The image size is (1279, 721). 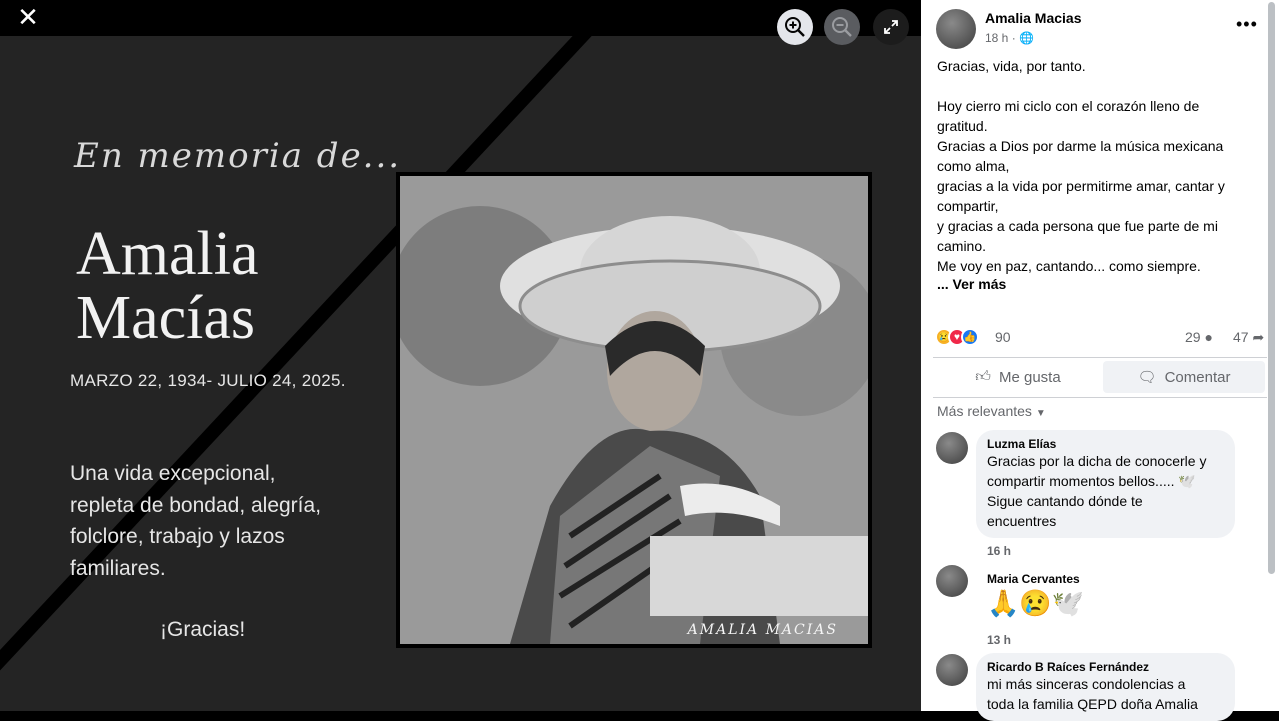 What do you see at coordinates (1147, 377) in the screenshot?
I see `comment-icon: 🗨︎` at bounding box center [1147, 377].